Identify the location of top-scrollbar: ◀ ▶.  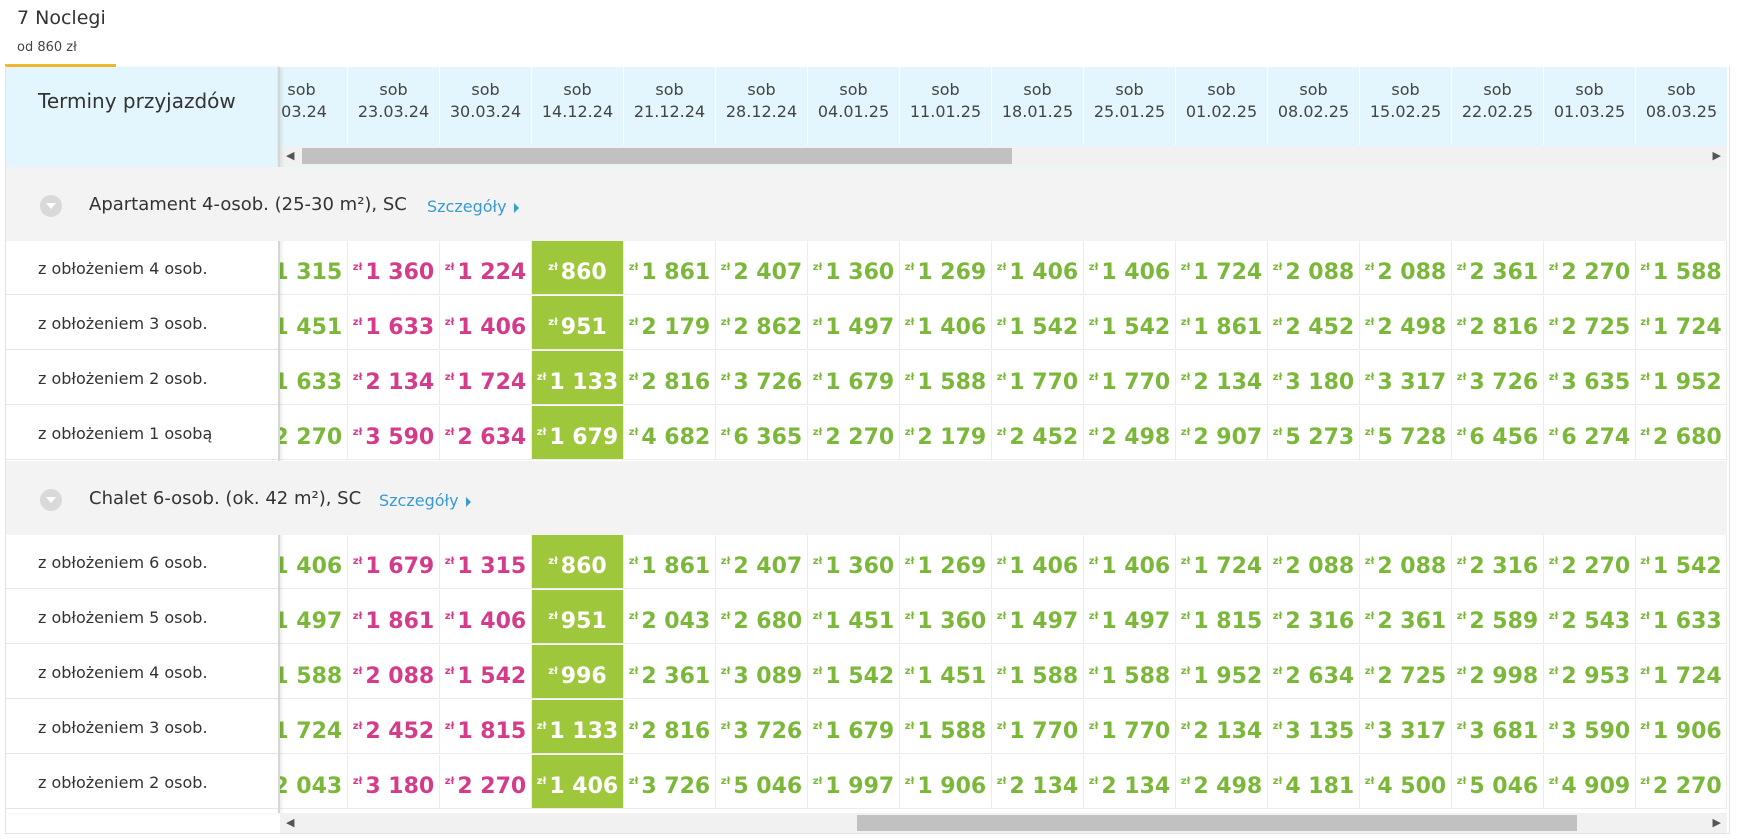
(1003, 156).